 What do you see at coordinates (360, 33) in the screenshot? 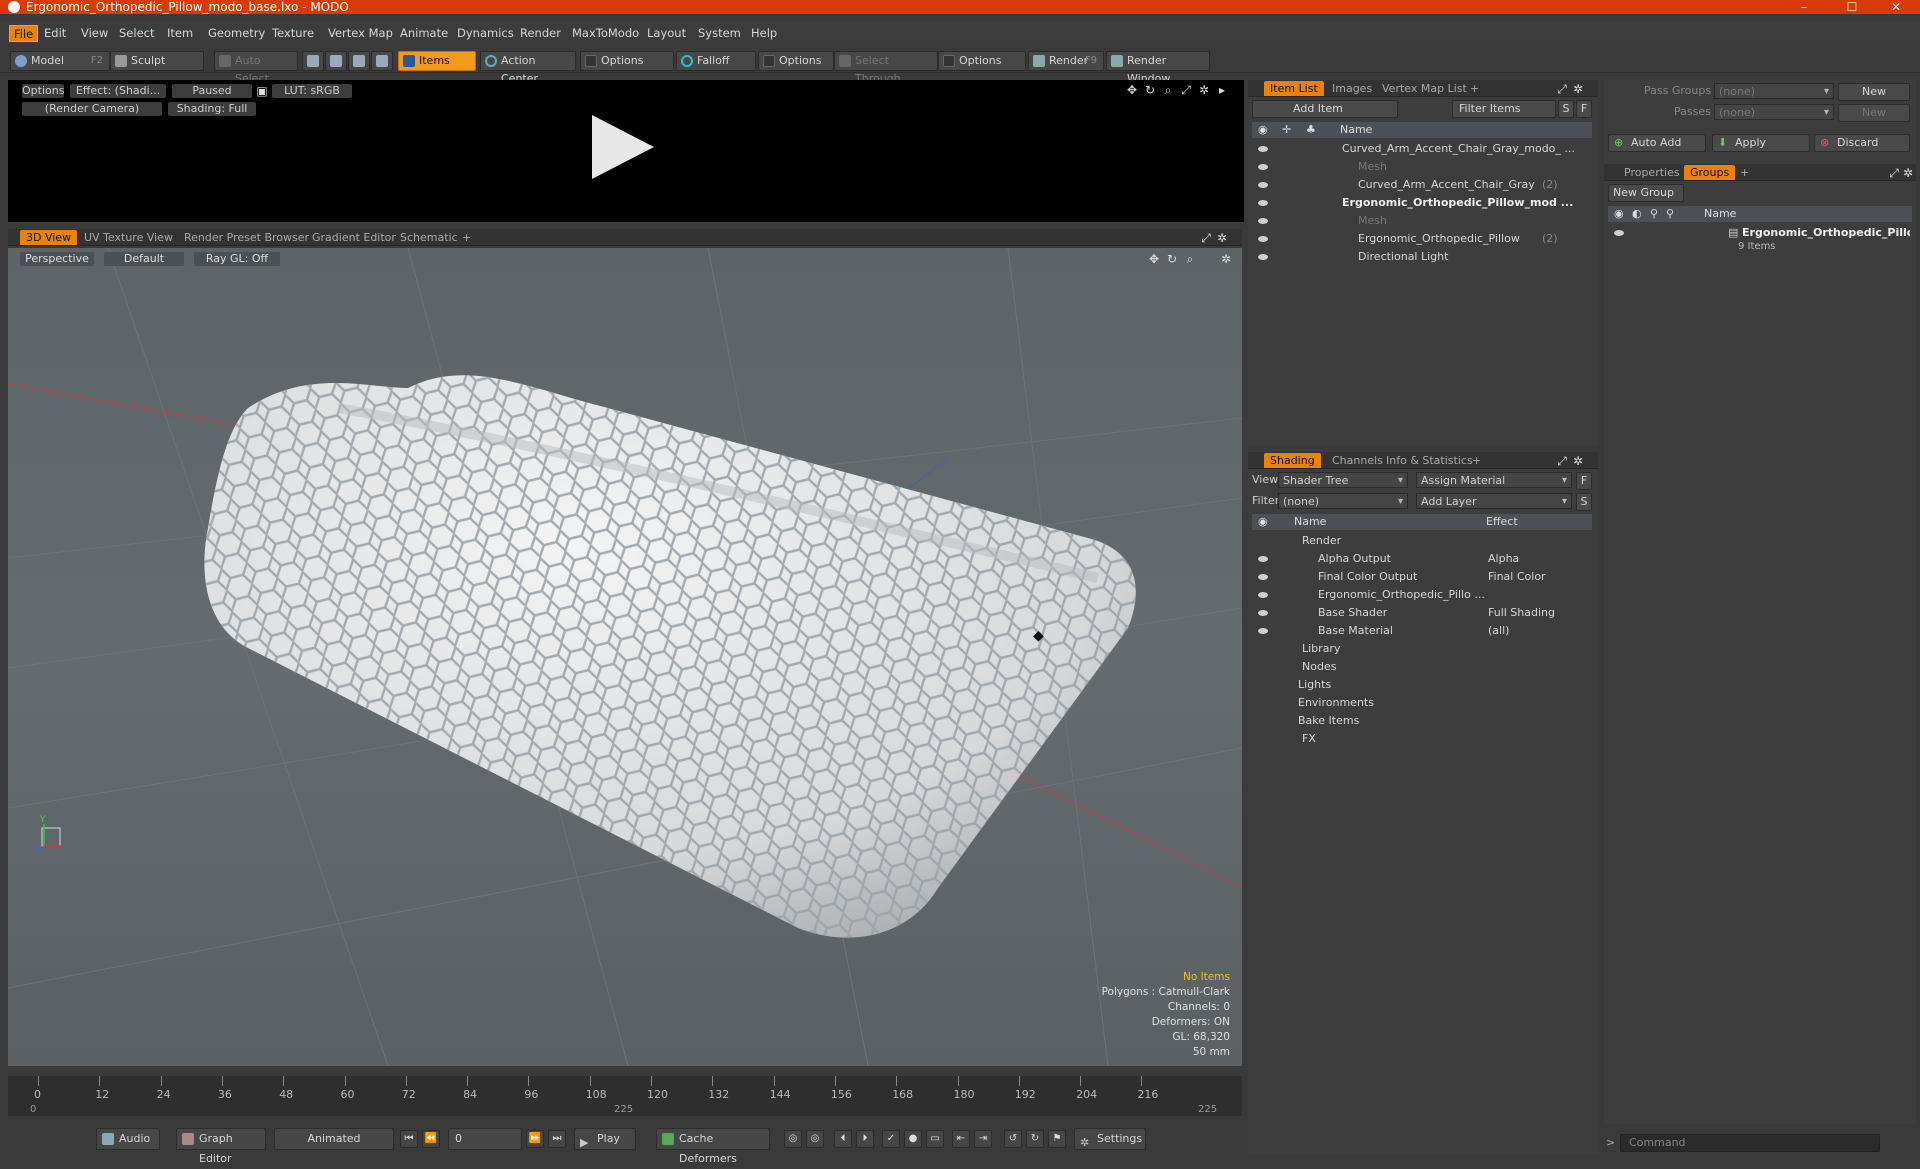
I see `menu-vertex-map: Vertex Map` at bounding box center [360, 33].